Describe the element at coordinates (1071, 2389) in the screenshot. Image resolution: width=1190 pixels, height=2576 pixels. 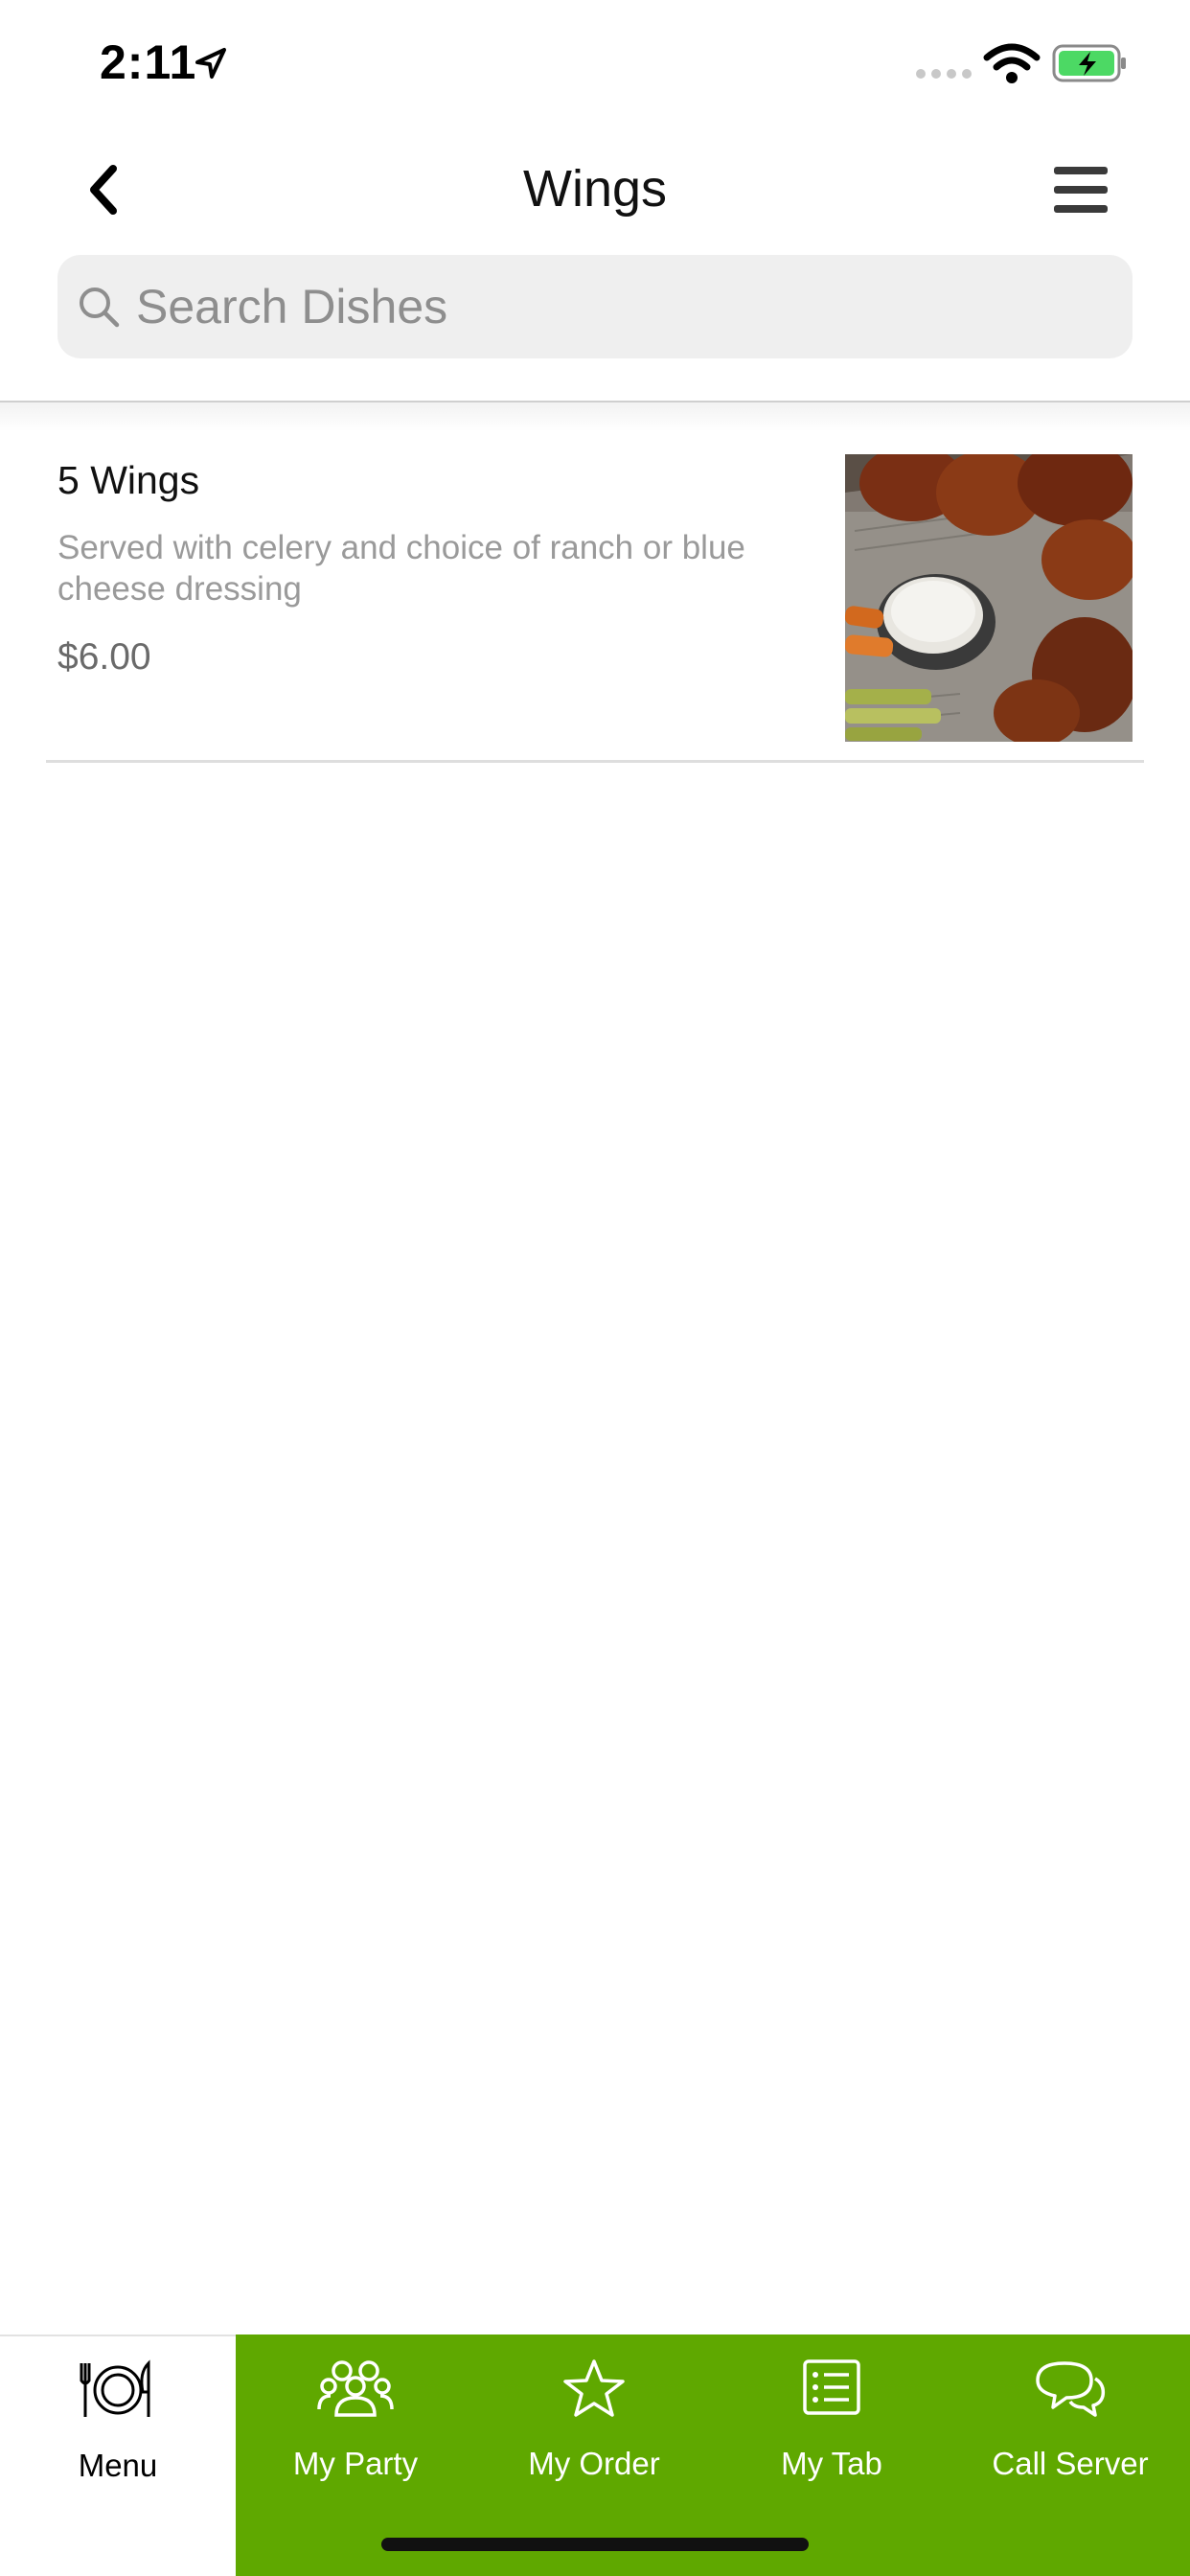
I see `chat-bubbles-icon` at that location.